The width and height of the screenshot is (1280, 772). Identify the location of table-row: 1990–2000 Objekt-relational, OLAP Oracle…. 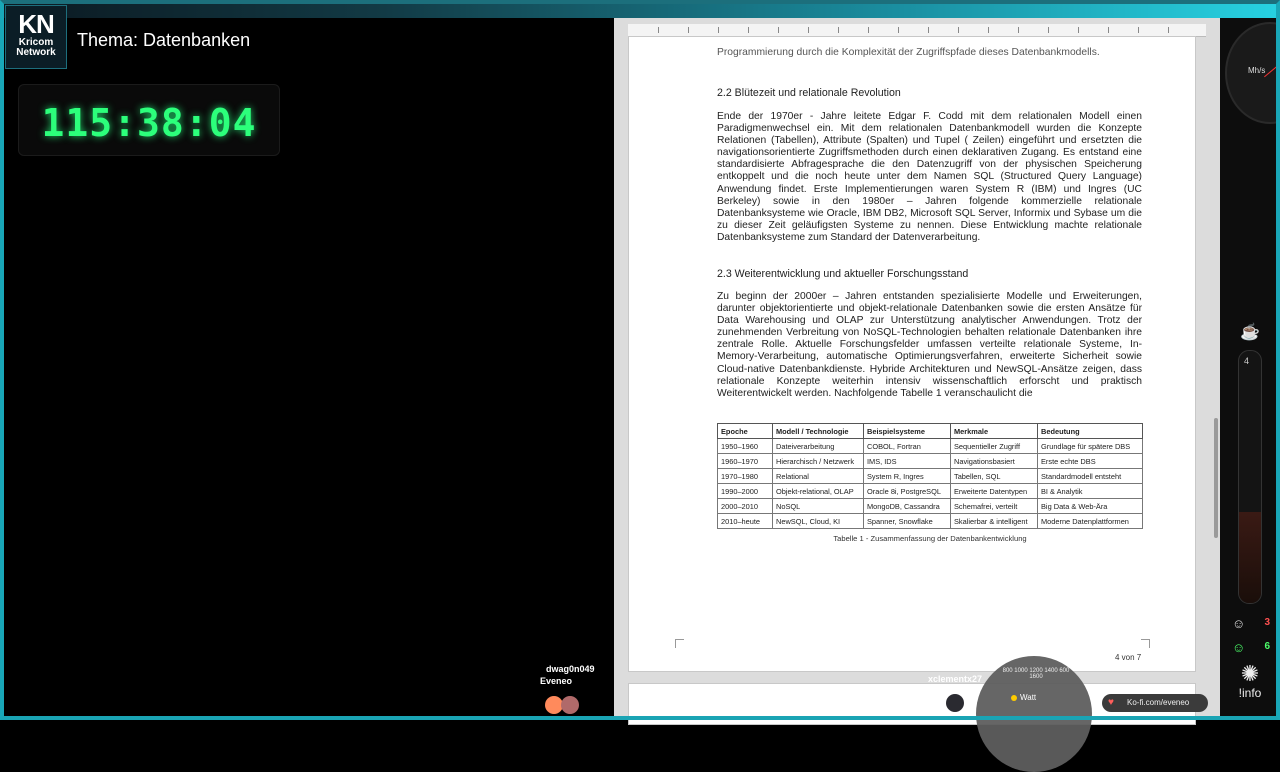
(930, 491).